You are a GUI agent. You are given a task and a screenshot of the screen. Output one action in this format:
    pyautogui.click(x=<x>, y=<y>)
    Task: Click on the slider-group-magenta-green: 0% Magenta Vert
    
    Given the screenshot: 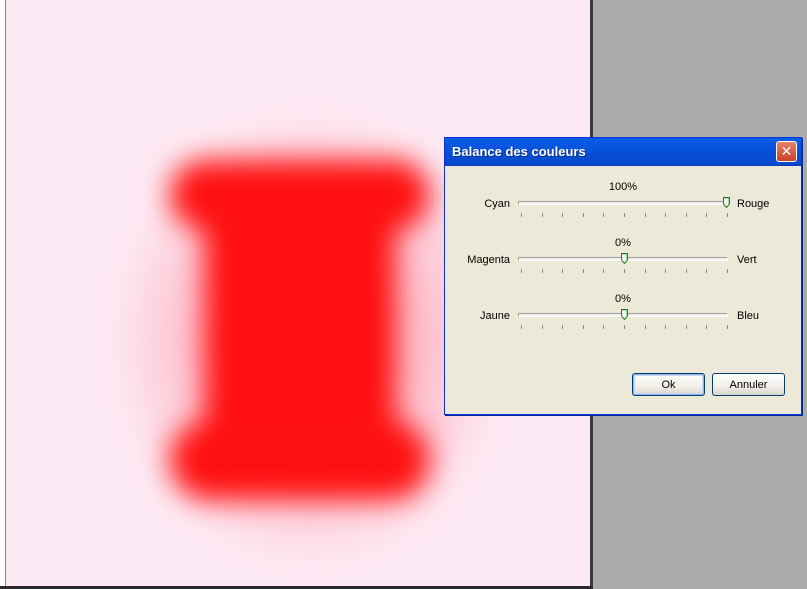 What is the action you would take?
    pyautogui.click(x=623, y=261)
    